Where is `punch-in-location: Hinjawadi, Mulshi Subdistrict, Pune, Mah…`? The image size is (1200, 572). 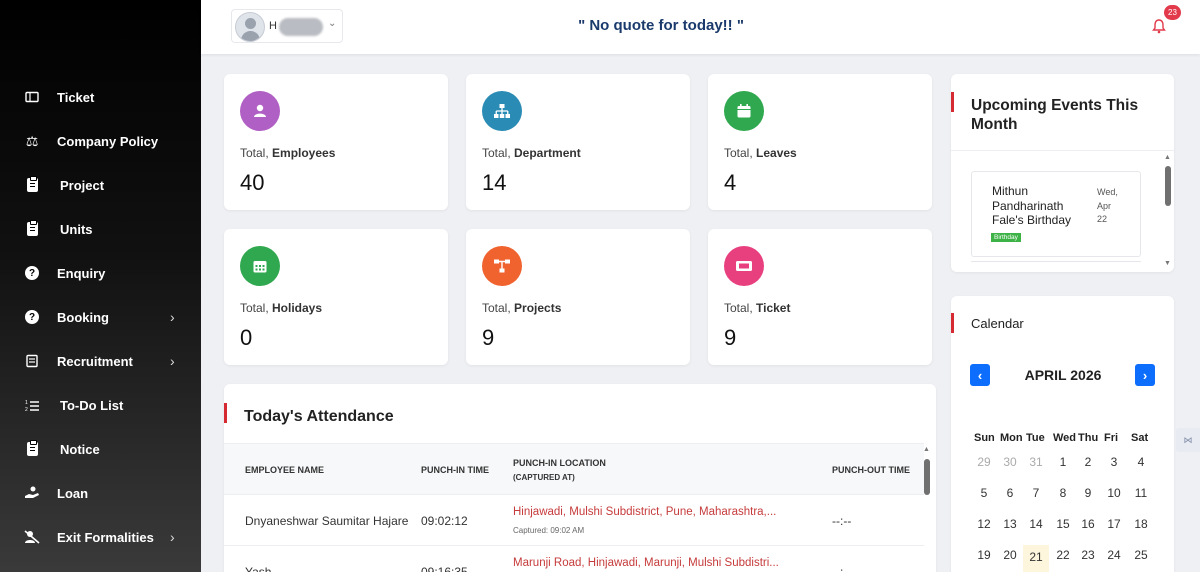 punch-in-location: Hinjawadi, Mulshi Subdistrict, Pune, Mah… is located at coordinates (645, 512).